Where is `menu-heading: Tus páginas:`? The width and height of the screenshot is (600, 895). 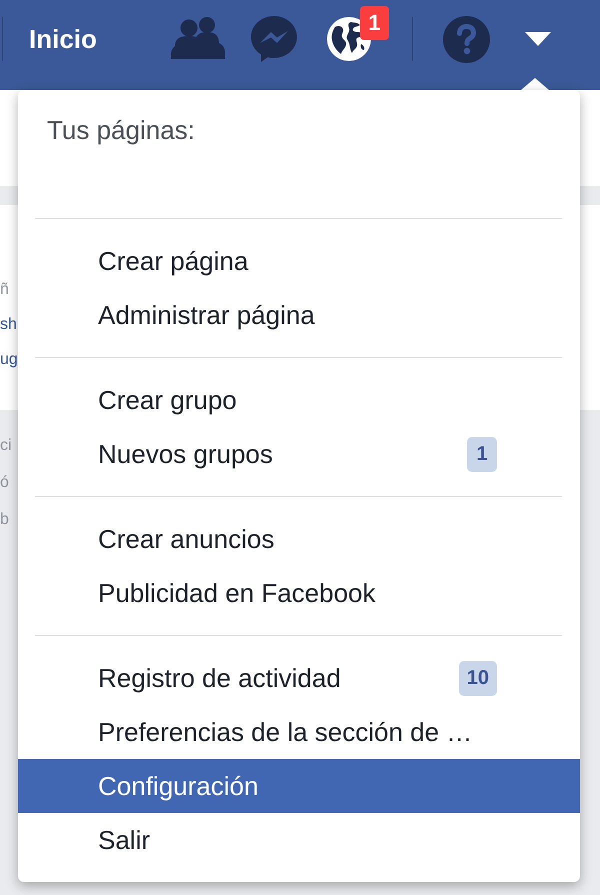
menu-heading: Tus páginas: is located at coordinates (121, 130).